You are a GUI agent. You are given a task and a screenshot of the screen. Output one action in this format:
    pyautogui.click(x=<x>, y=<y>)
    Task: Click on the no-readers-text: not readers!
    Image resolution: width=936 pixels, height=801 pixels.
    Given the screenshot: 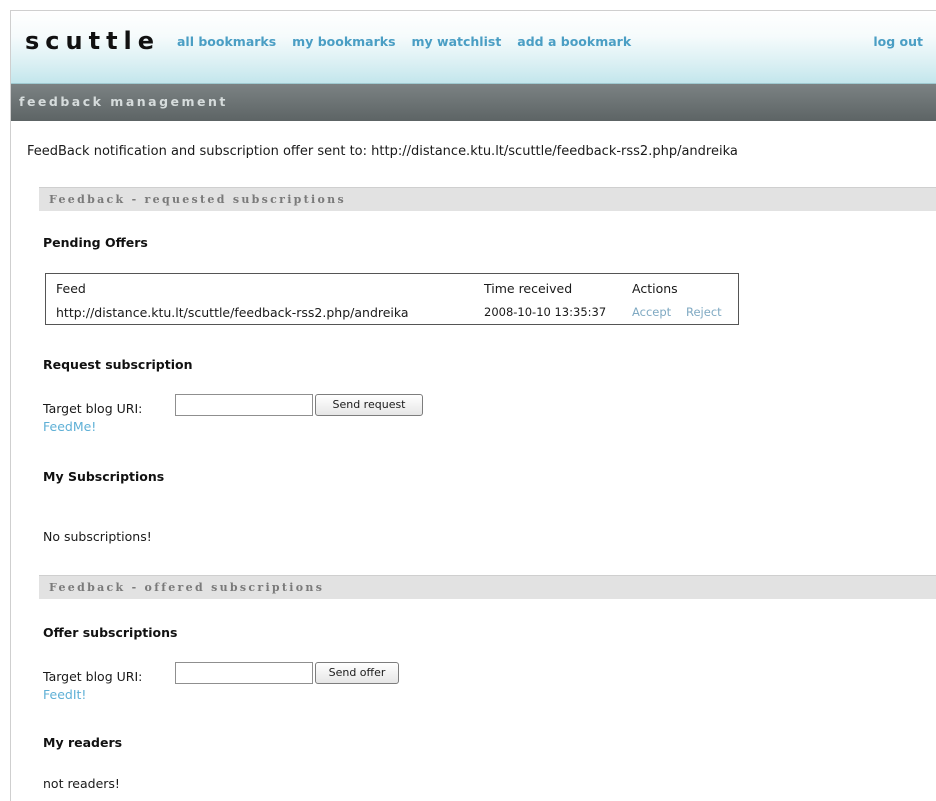 What is the action you would take?
    pyautogui.click(x=81, y=783)
    